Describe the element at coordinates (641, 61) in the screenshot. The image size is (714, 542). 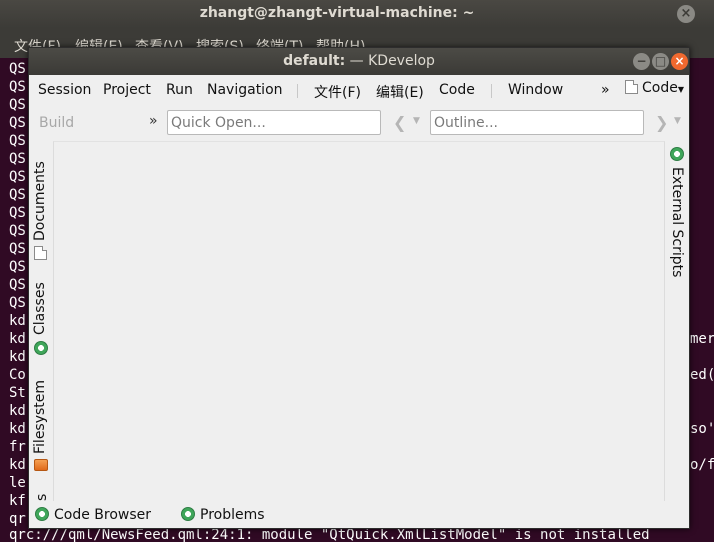
I see `minimize-button: −` at that location.